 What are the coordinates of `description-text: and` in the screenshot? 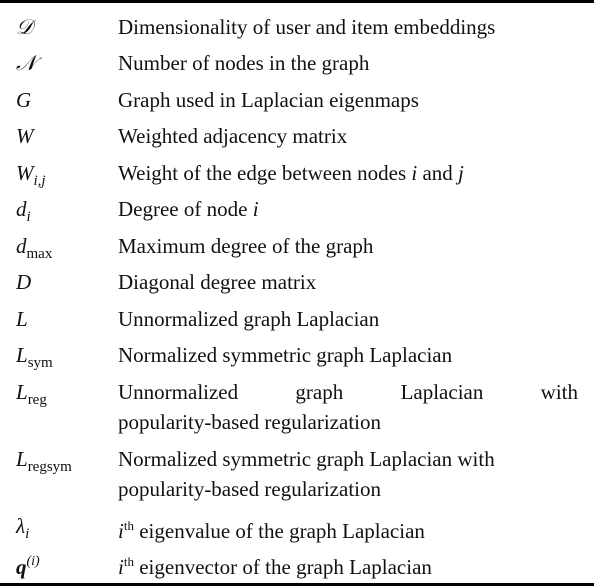 It's located at (438, 173).